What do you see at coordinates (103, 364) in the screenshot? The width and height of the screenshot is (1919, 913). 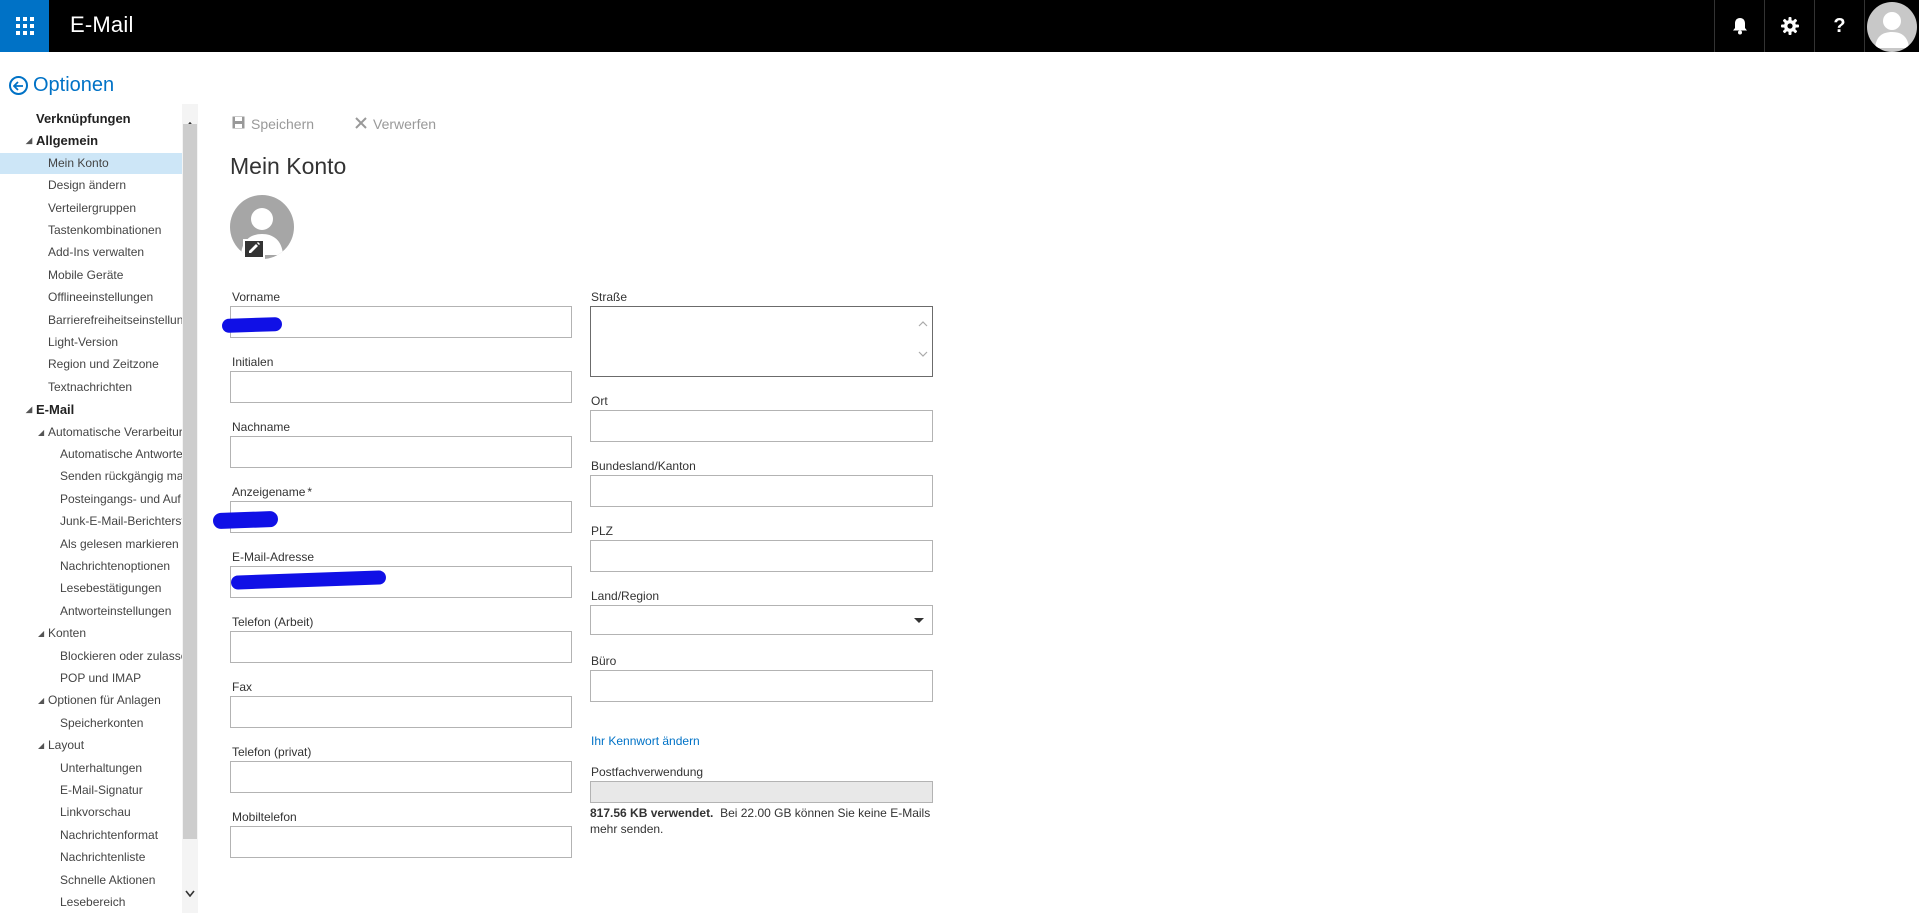 I see `sidebar-item-label: Region und Zeitzone` at bounding box center [103, 364].